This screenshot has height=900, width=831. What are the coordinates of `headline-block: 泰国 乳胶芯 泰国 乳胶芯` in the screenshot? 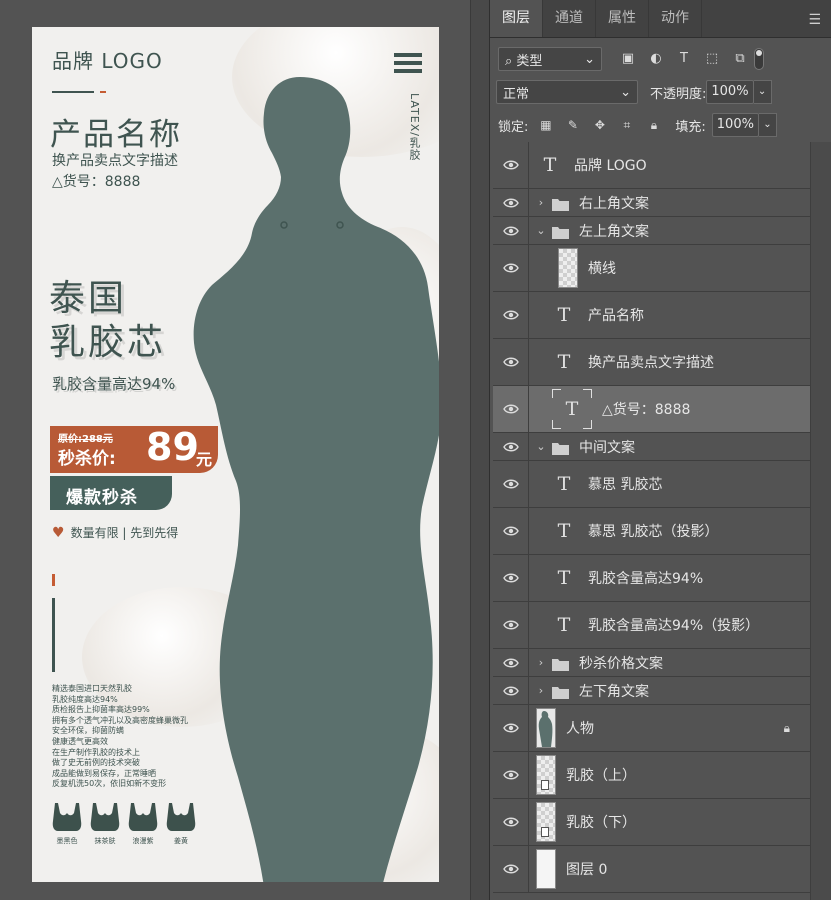 It's located at (107, 321).